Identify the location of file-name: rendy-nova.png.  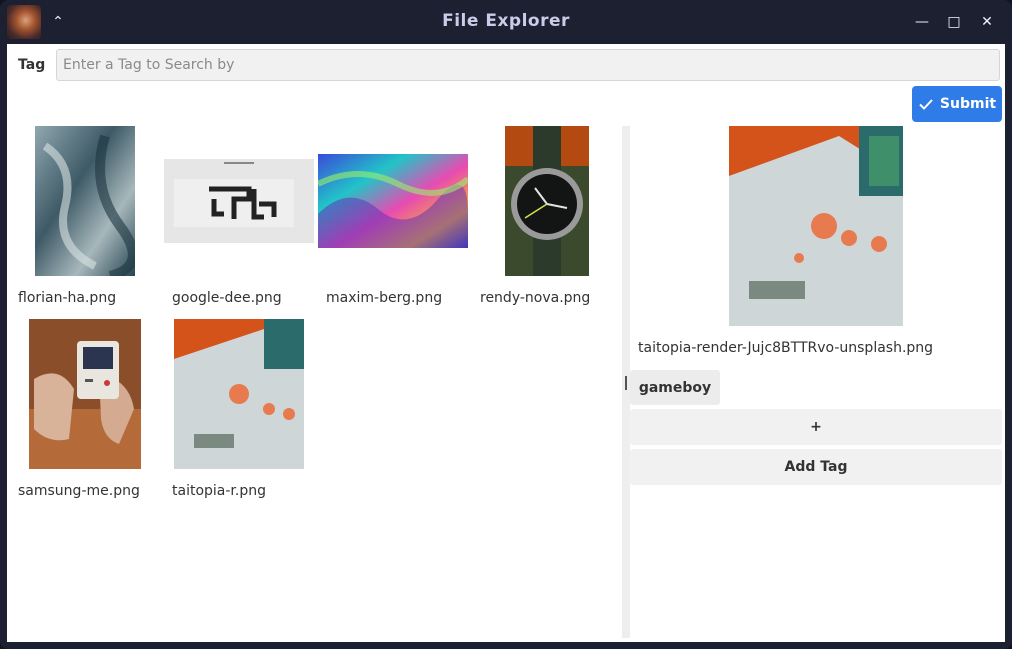
(535, 298).